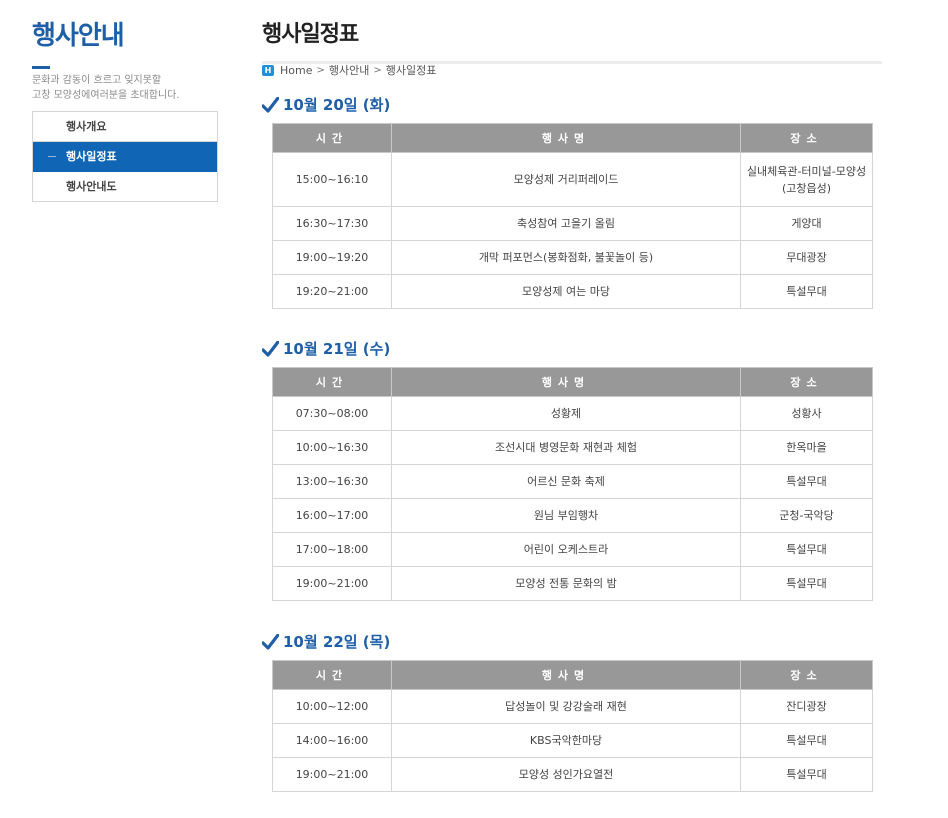 The height and width of the screenshot is (818, 948). I want to click on day-heading-2: 10월 21일 (수), so click(326, 348).